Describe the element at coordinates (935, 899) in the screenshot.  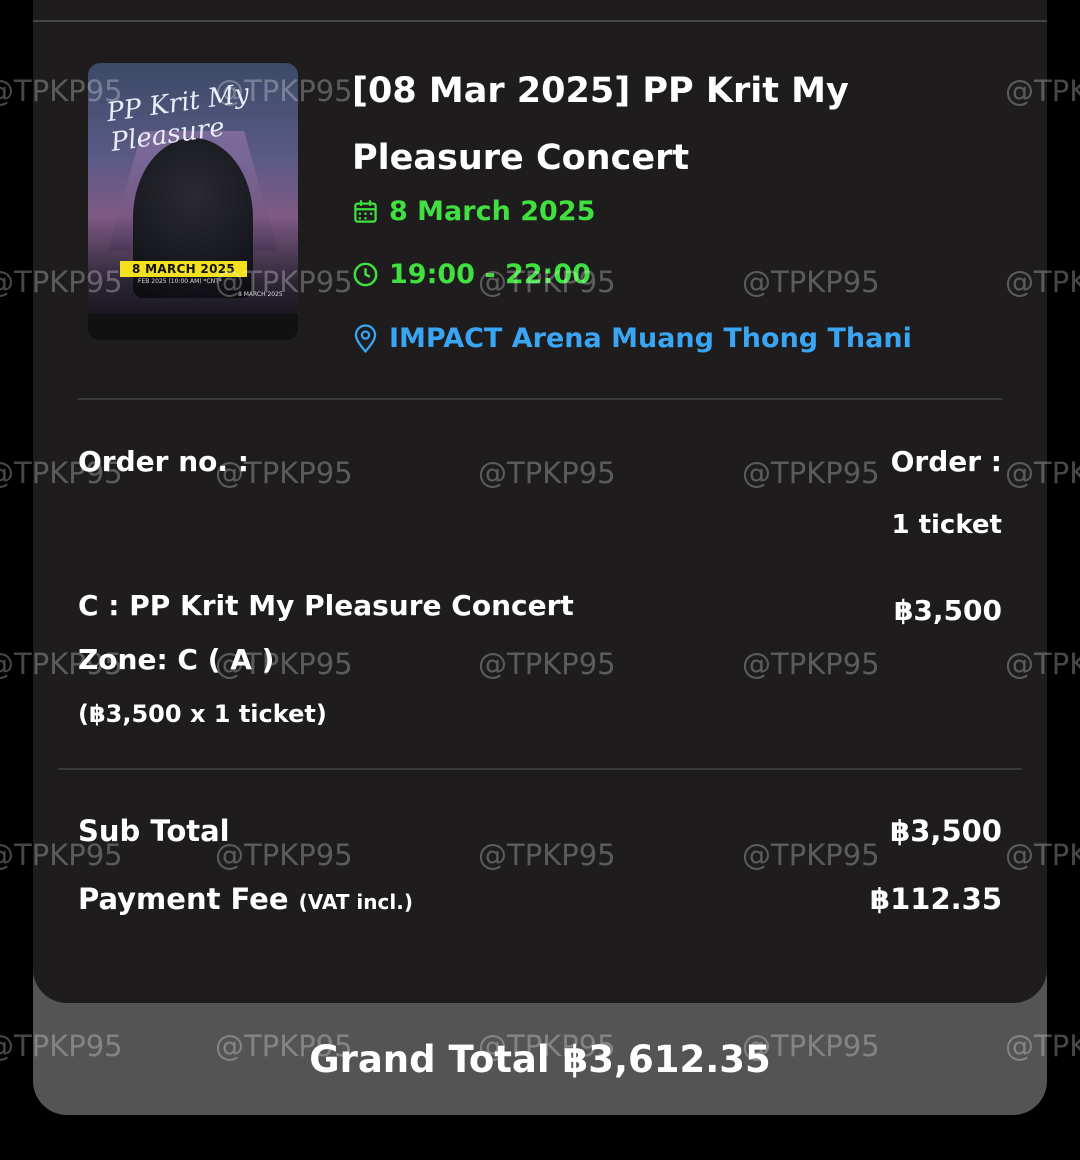
I see `payment-fee-value: ฿112.35` at that location.